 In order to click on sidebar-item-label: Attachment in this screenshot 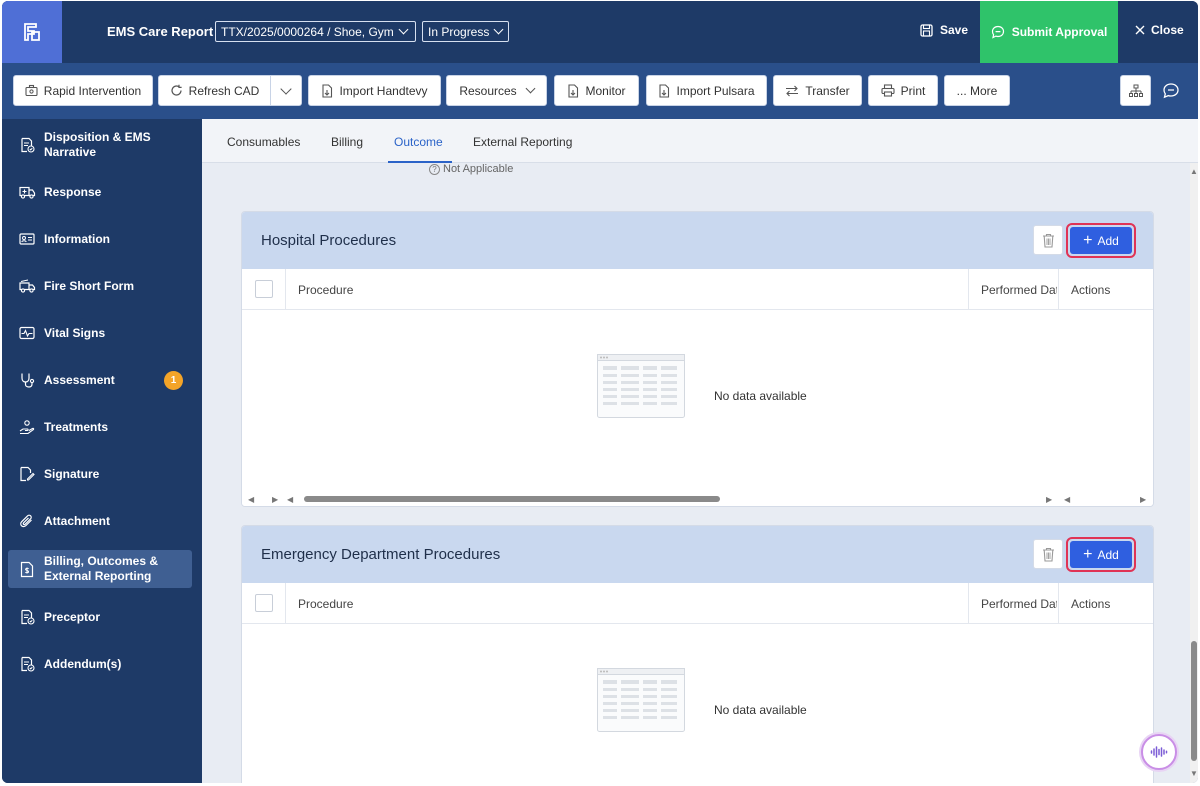, I will do `click(77, 520)`.